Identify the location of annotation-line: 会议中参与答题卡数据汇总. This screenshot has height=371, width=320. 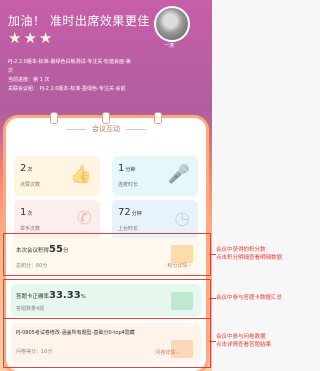
(249, 298).